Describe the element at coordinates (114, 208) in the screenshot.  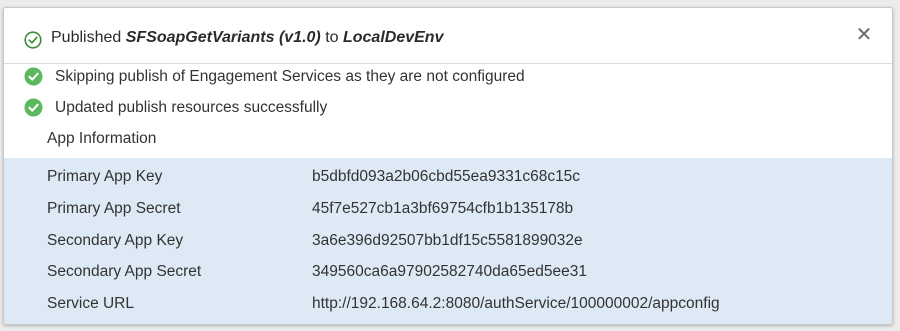
I see `info-key: Primary App Secret` at that location.